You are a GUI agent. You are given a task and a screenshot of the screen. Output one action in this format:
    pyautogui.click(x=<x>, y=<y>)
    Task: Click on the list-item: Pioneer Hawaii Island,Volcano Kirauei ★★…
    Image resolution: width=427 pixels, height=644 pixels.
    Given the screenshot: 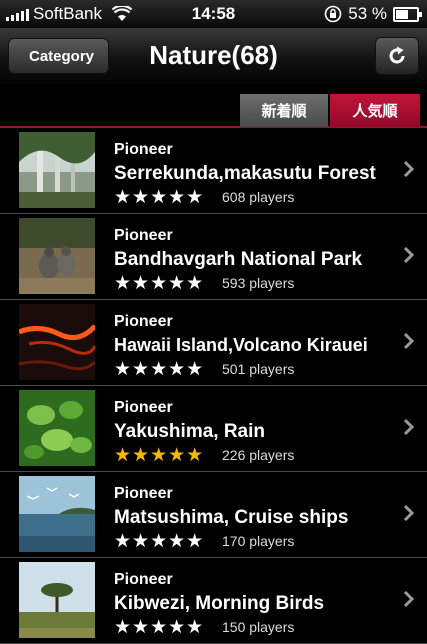 What is the action you would take?
    pyautogui.click(x=213, y=343)
    